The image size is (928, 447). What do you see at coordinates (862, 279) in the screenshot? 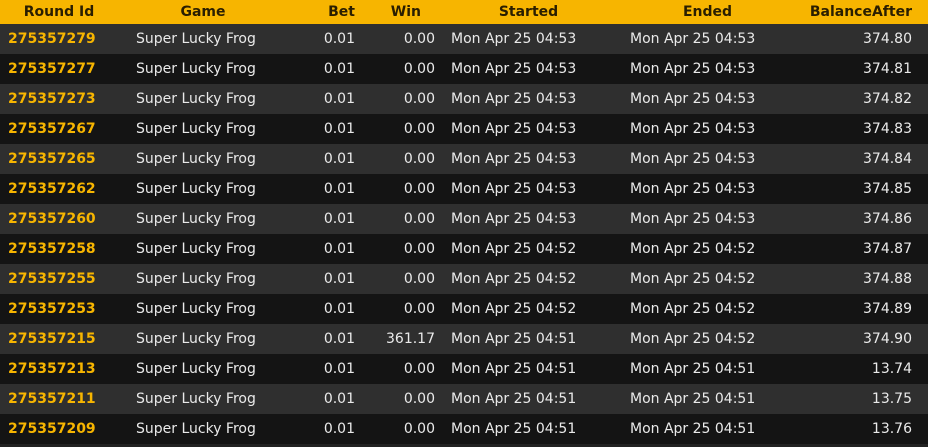
I see `balance-after-cell: 374.88` at bounding box center [862, 279].